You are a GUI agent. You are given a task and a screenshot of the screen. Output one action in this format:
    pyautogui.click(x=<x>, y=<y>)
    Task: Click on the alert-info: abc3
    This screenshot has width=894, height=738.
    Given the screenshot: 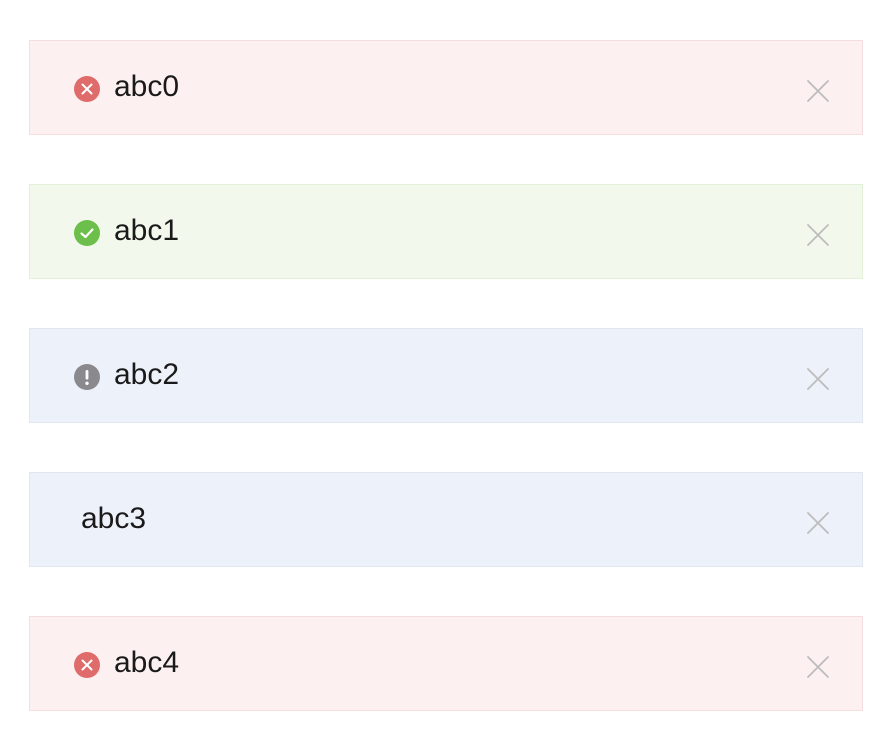 What is the action you would take?
    pyautogui.click(x=446, y=519)
    